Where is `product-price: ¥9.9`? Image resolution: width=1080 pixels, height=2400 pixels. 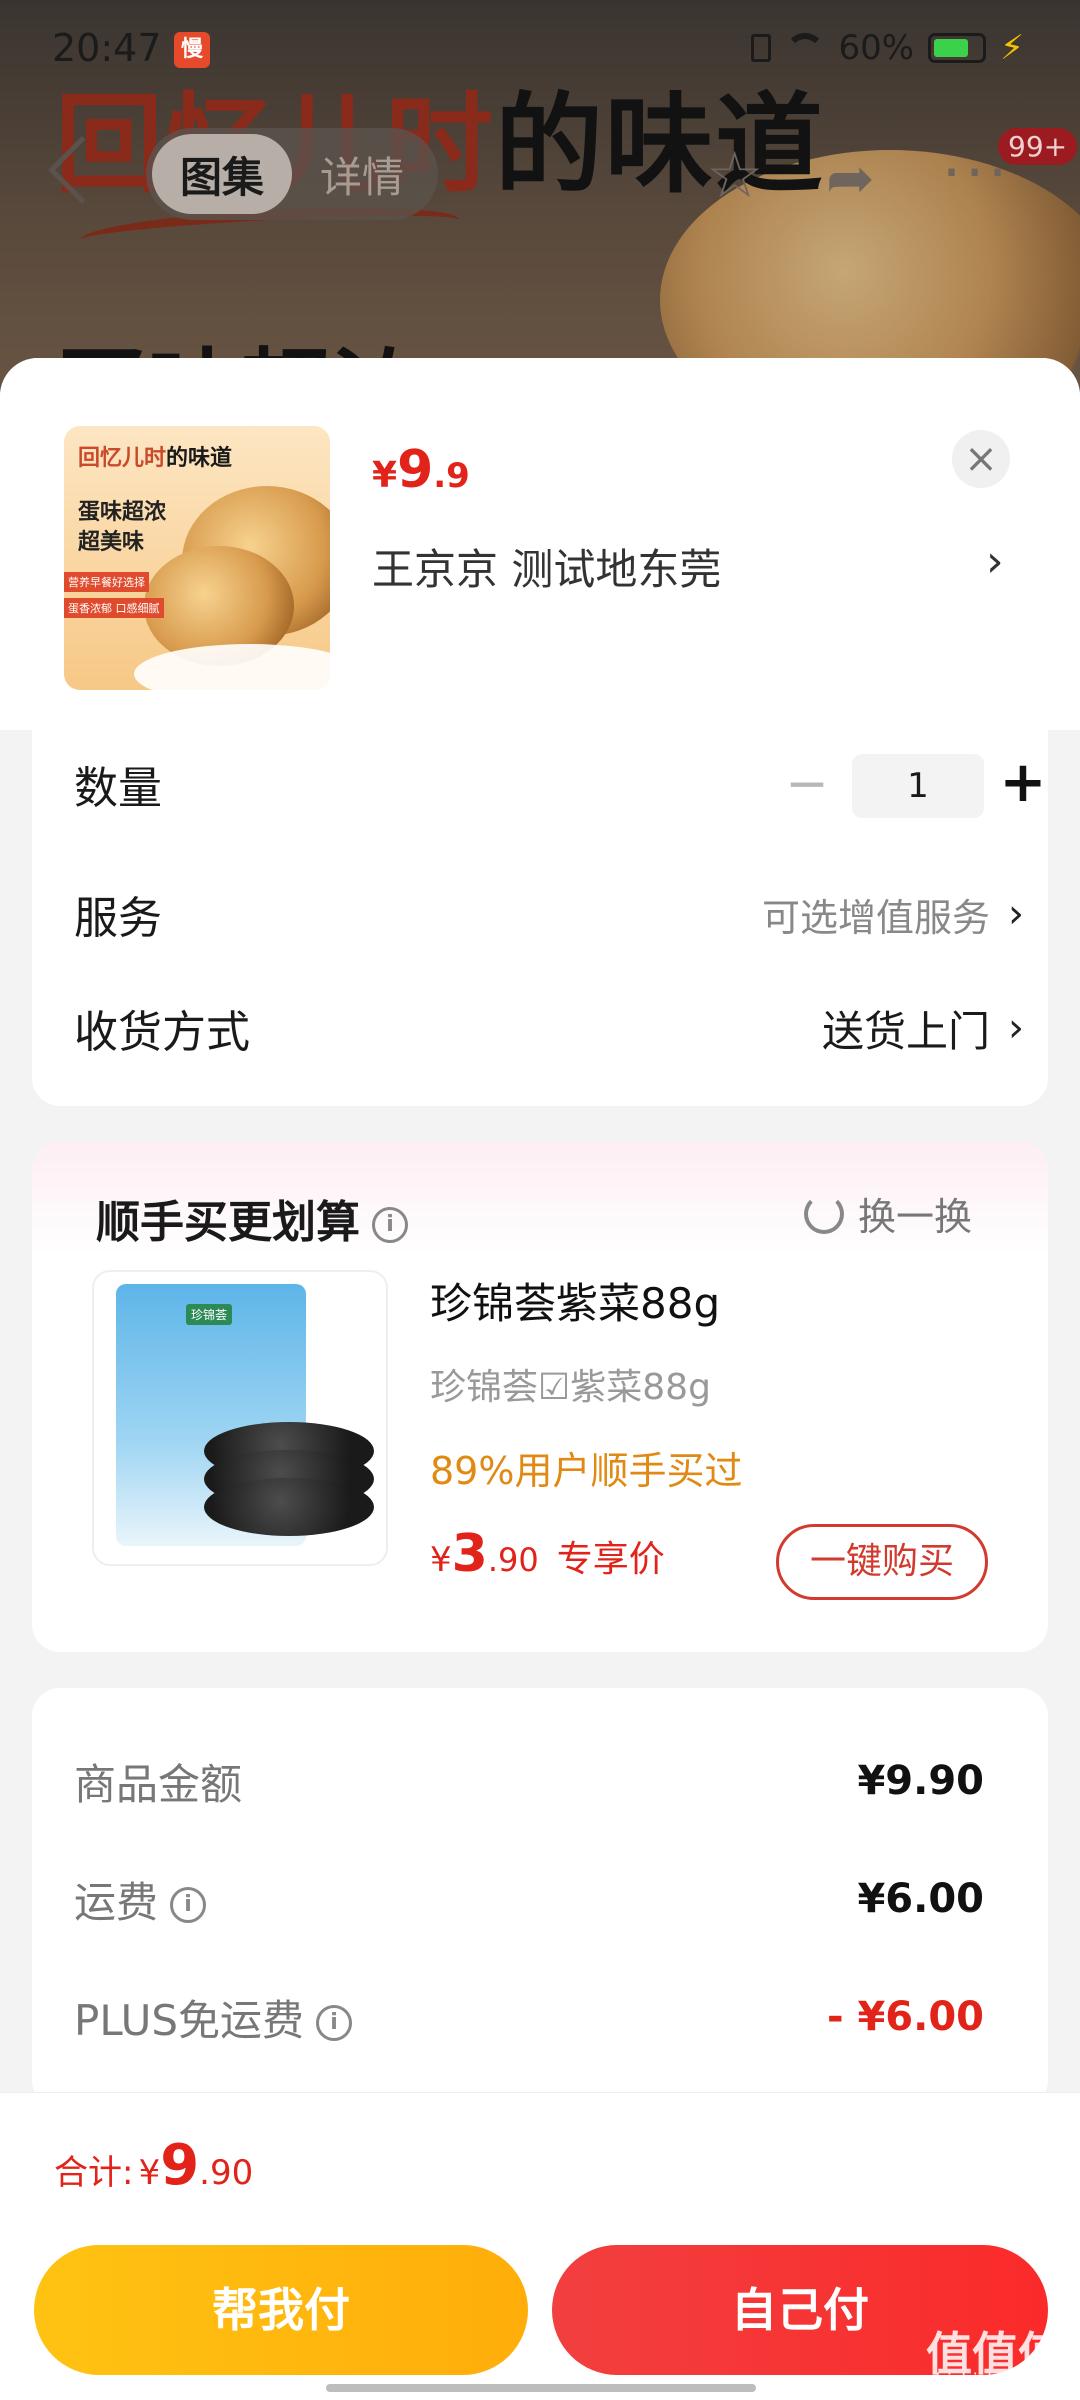
product-price: ¥9.9 is located at coordinates (421, 470).